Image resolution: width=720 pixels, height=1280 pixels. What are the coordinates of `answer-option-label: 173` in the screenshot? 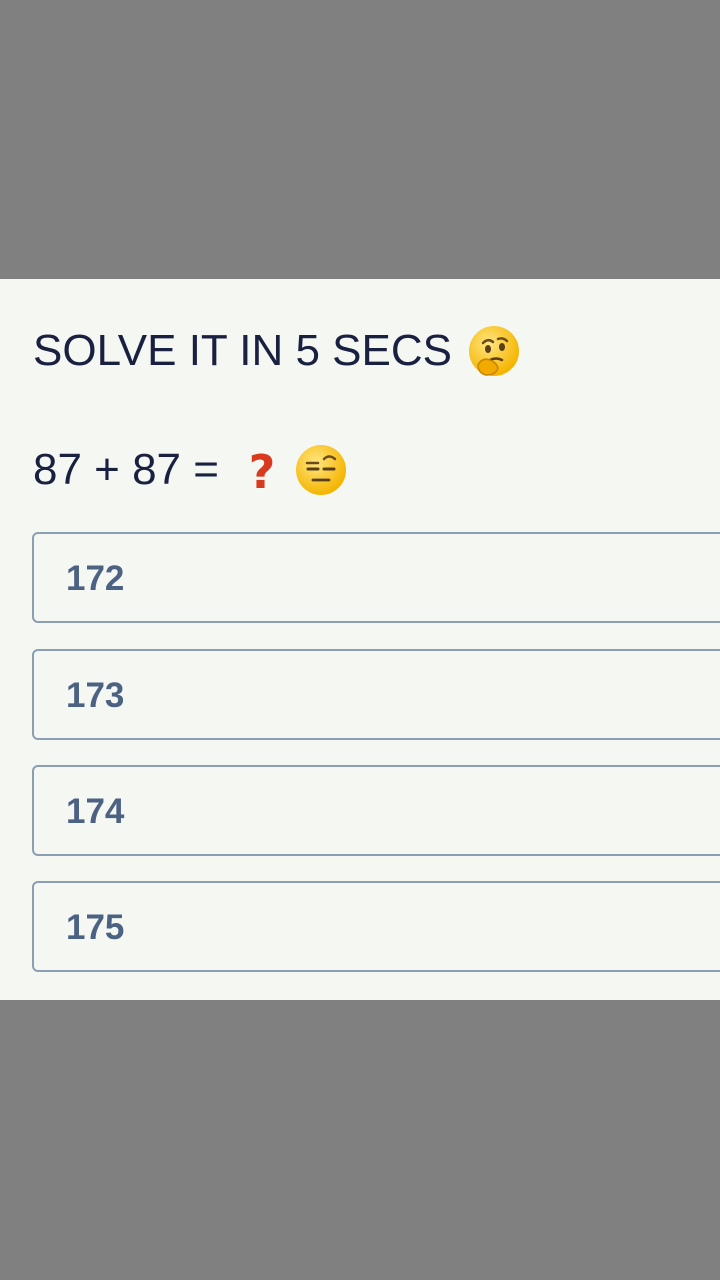 It's located at (95, 695).